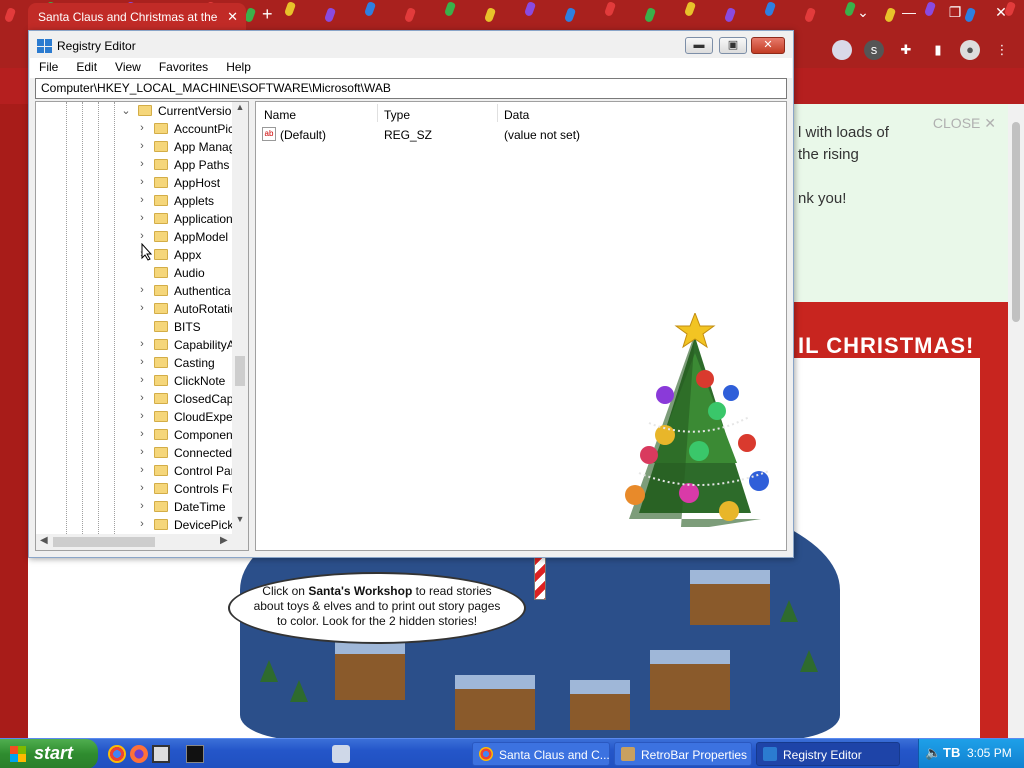 This screenshot has width=1024, height=768. Describe the element at coordinates (134, 255) in the screenshot. I see `tree-item: ›Appx` at that location.